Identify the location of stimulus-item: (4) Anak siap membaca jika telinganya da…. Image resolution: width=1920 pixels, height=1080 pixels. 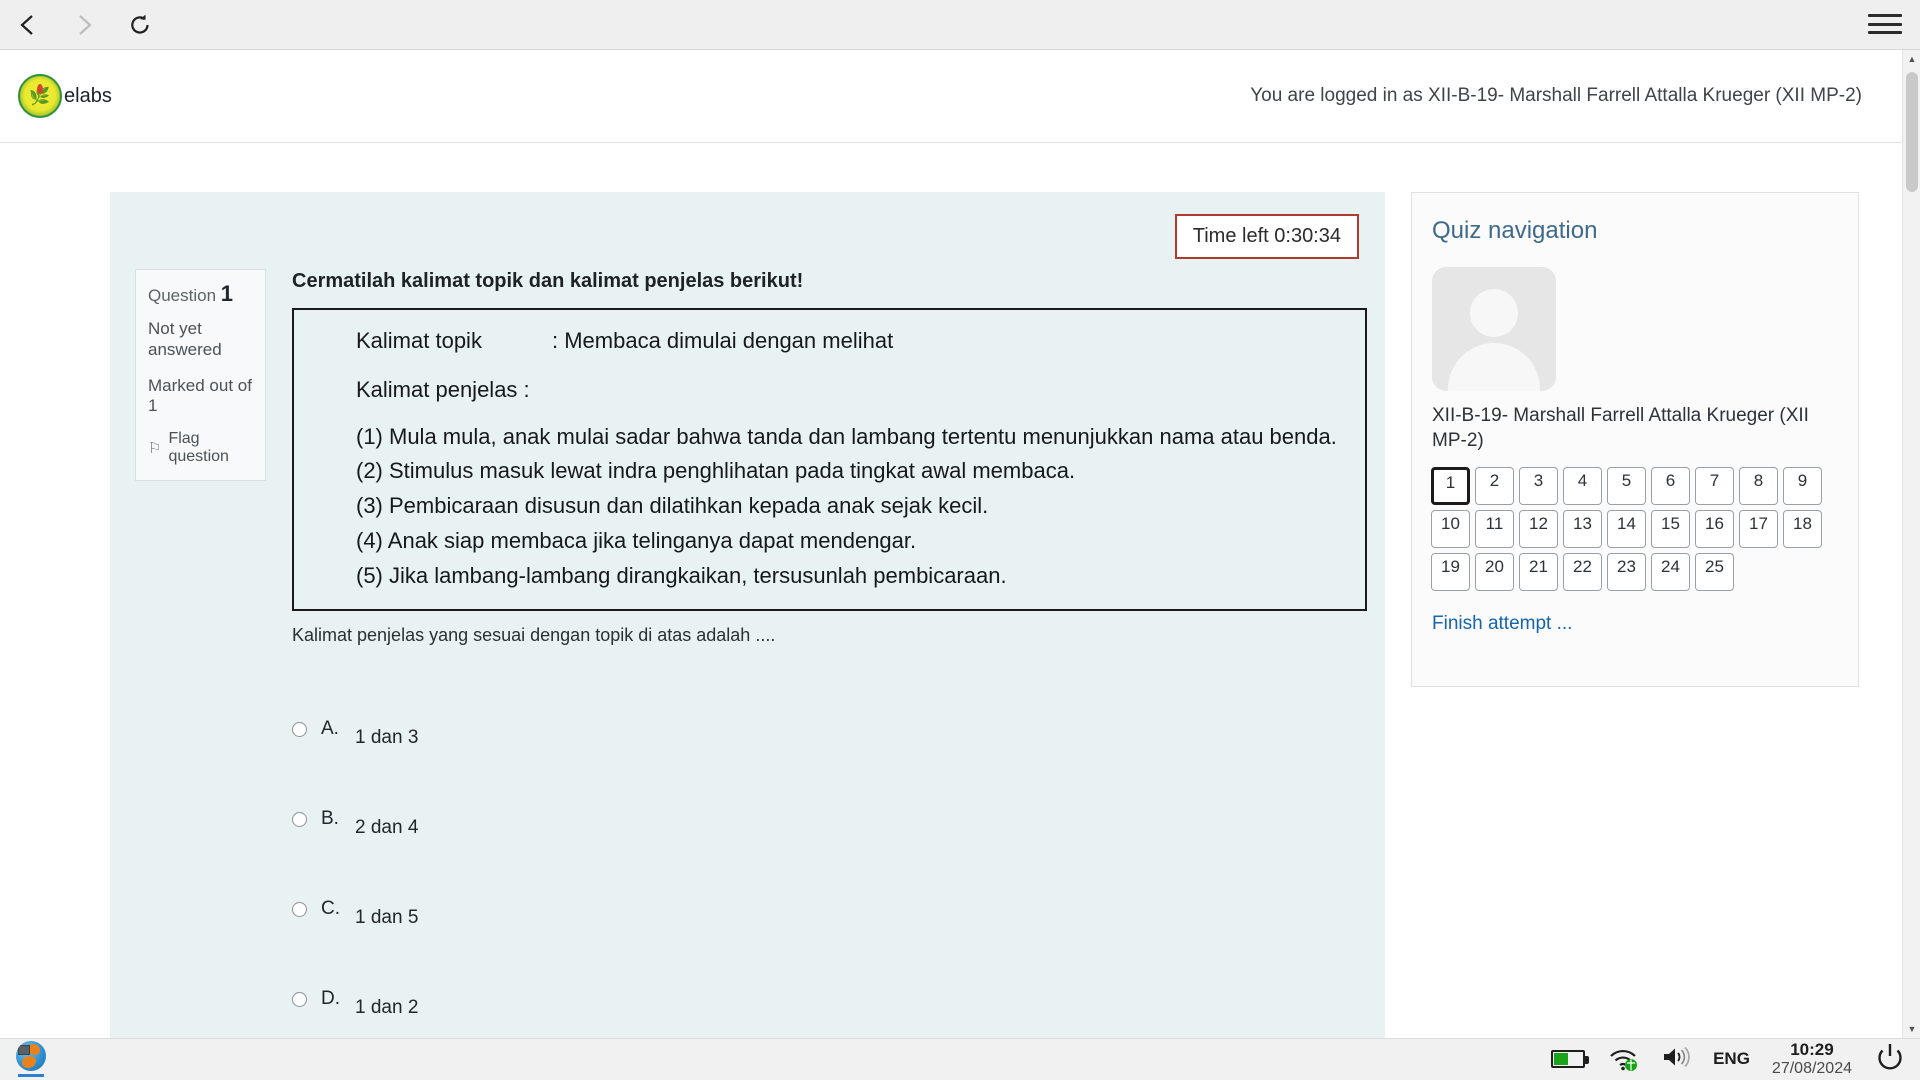
(636, 540).